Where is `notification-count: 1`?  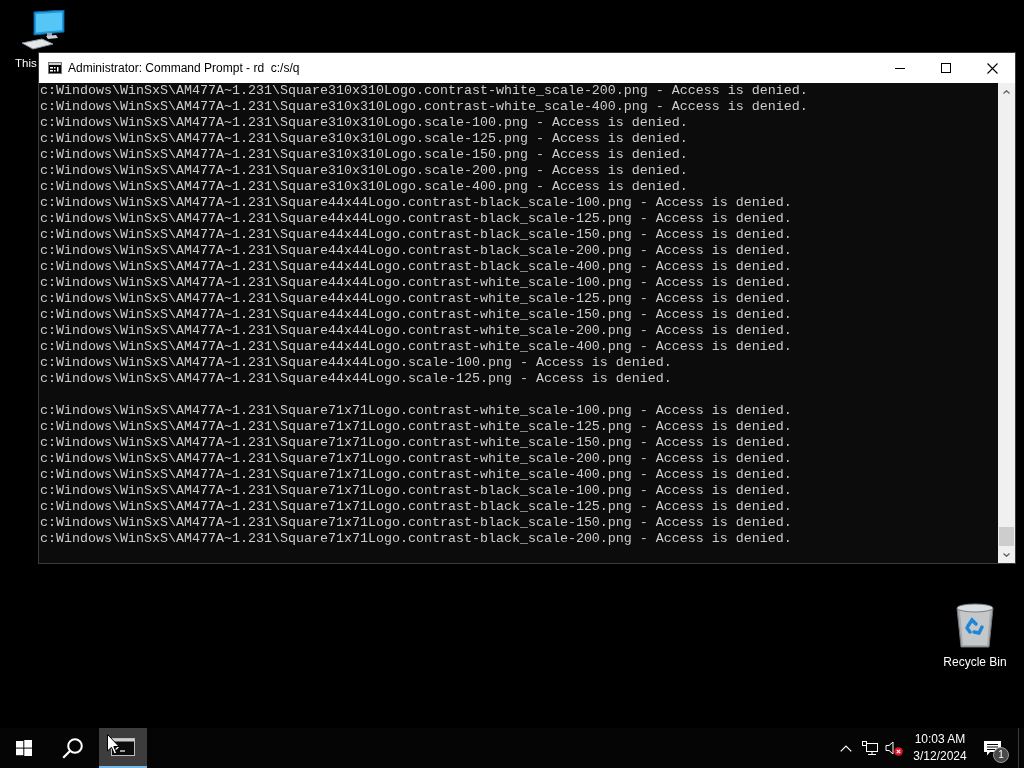 notification-count: 1 is located at coordinates (1001, 755).